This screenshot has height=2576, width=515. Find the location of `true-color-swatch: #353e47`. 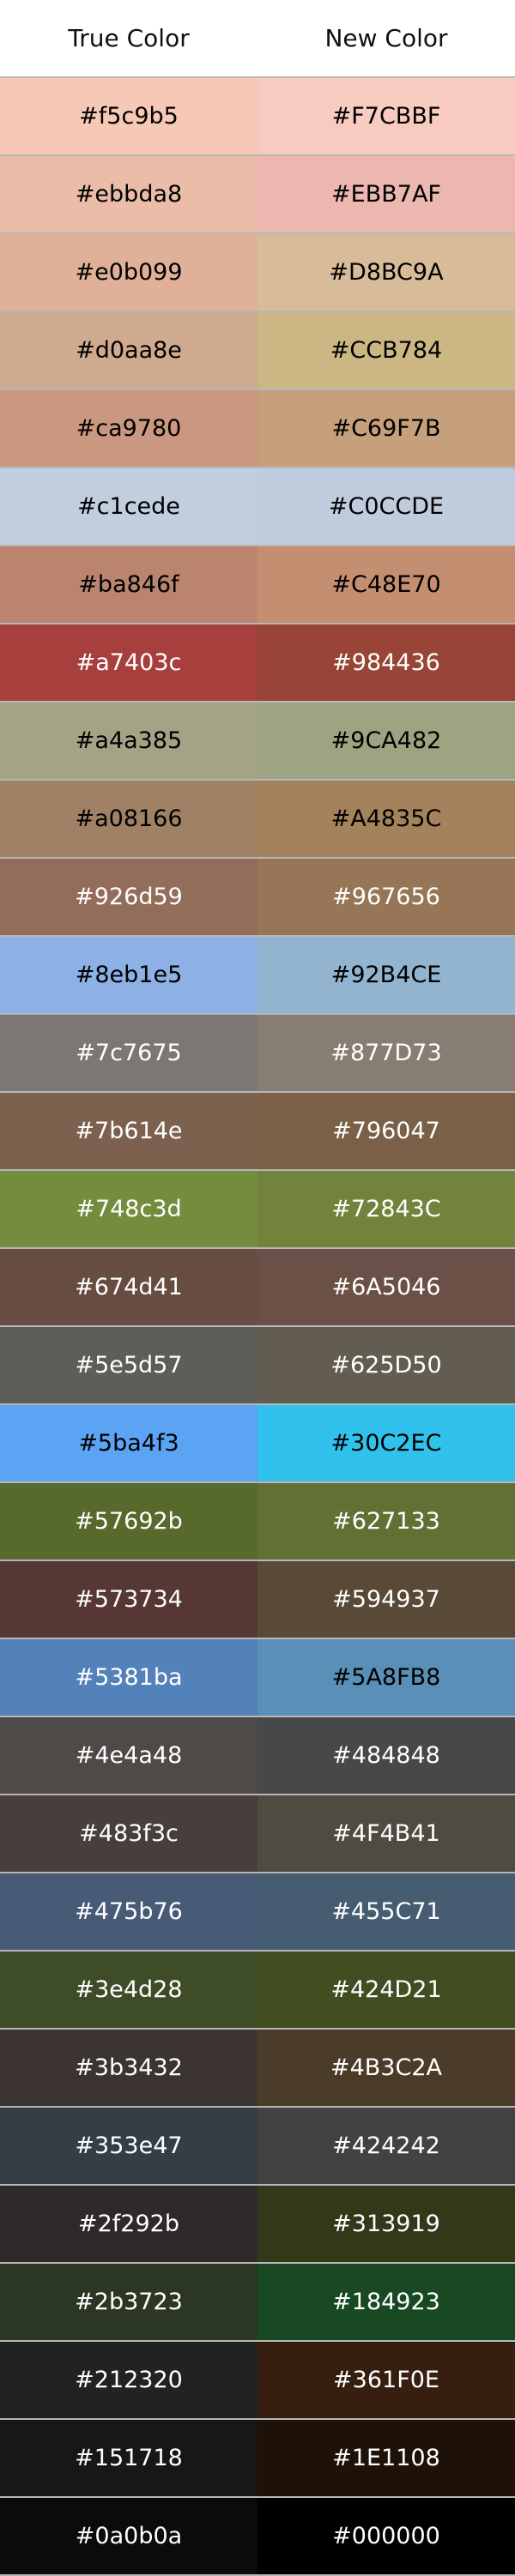

true-color-swatch: #353e47 is located at coordinates (129, 2146).